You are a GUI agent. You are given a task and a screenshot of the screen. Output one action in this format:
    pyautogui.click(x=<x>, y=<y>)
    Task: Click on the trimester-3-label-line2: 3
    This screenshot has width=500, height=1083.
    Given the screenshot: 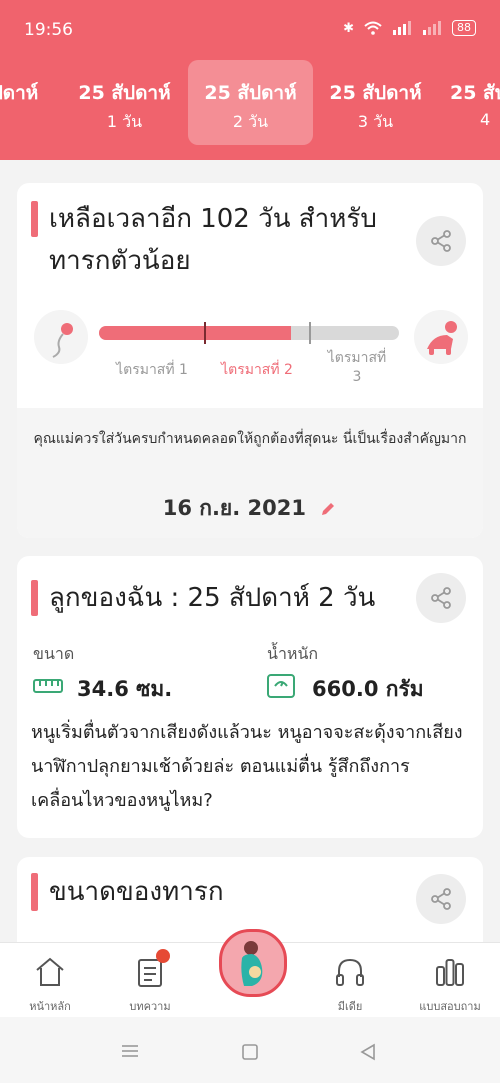 What is the action you would take?
    pyautogui.click(x=357, y=377)
    